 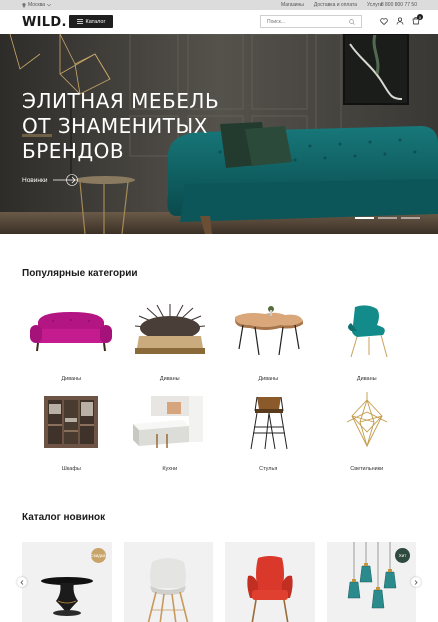 What do you see at coordinates (50, 180) in the screenshot?
I see `hero-new-link: Новинки` at bounding box center [50, 180].